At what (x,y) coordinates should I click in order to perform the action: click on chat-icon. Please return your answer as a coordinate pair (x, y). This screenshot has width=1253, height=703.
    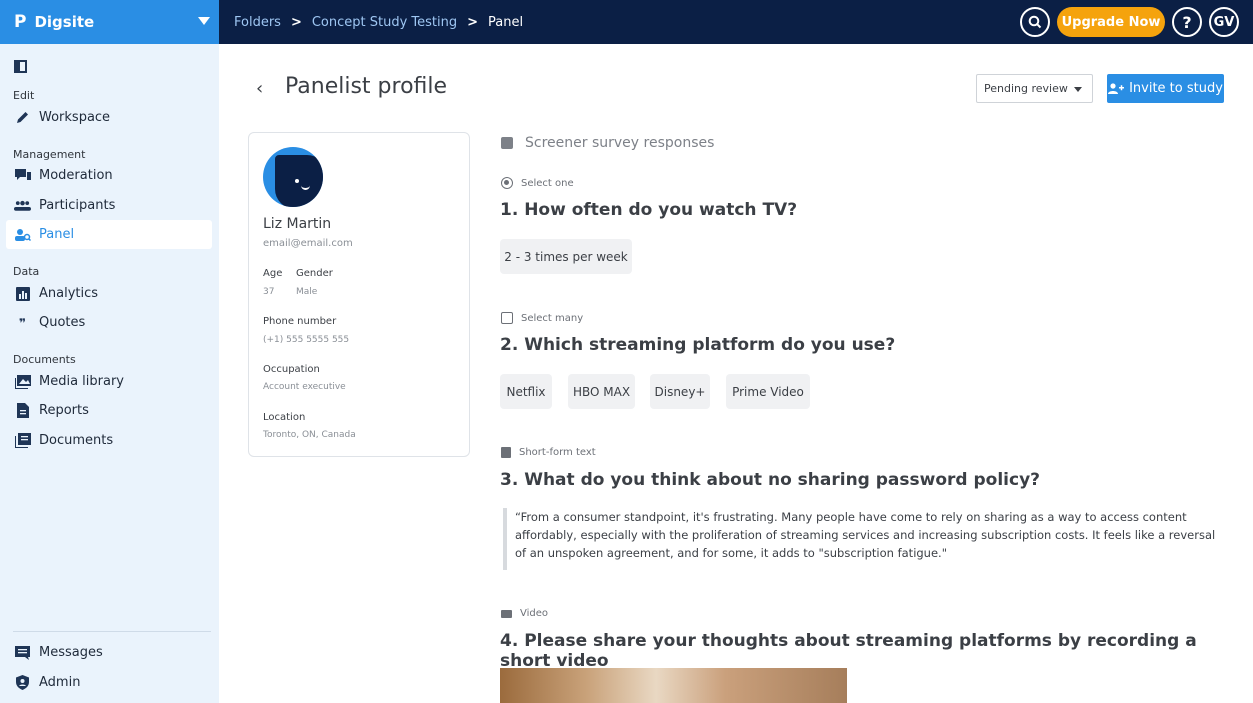
    Looking at the image, I should click on (22, 175).